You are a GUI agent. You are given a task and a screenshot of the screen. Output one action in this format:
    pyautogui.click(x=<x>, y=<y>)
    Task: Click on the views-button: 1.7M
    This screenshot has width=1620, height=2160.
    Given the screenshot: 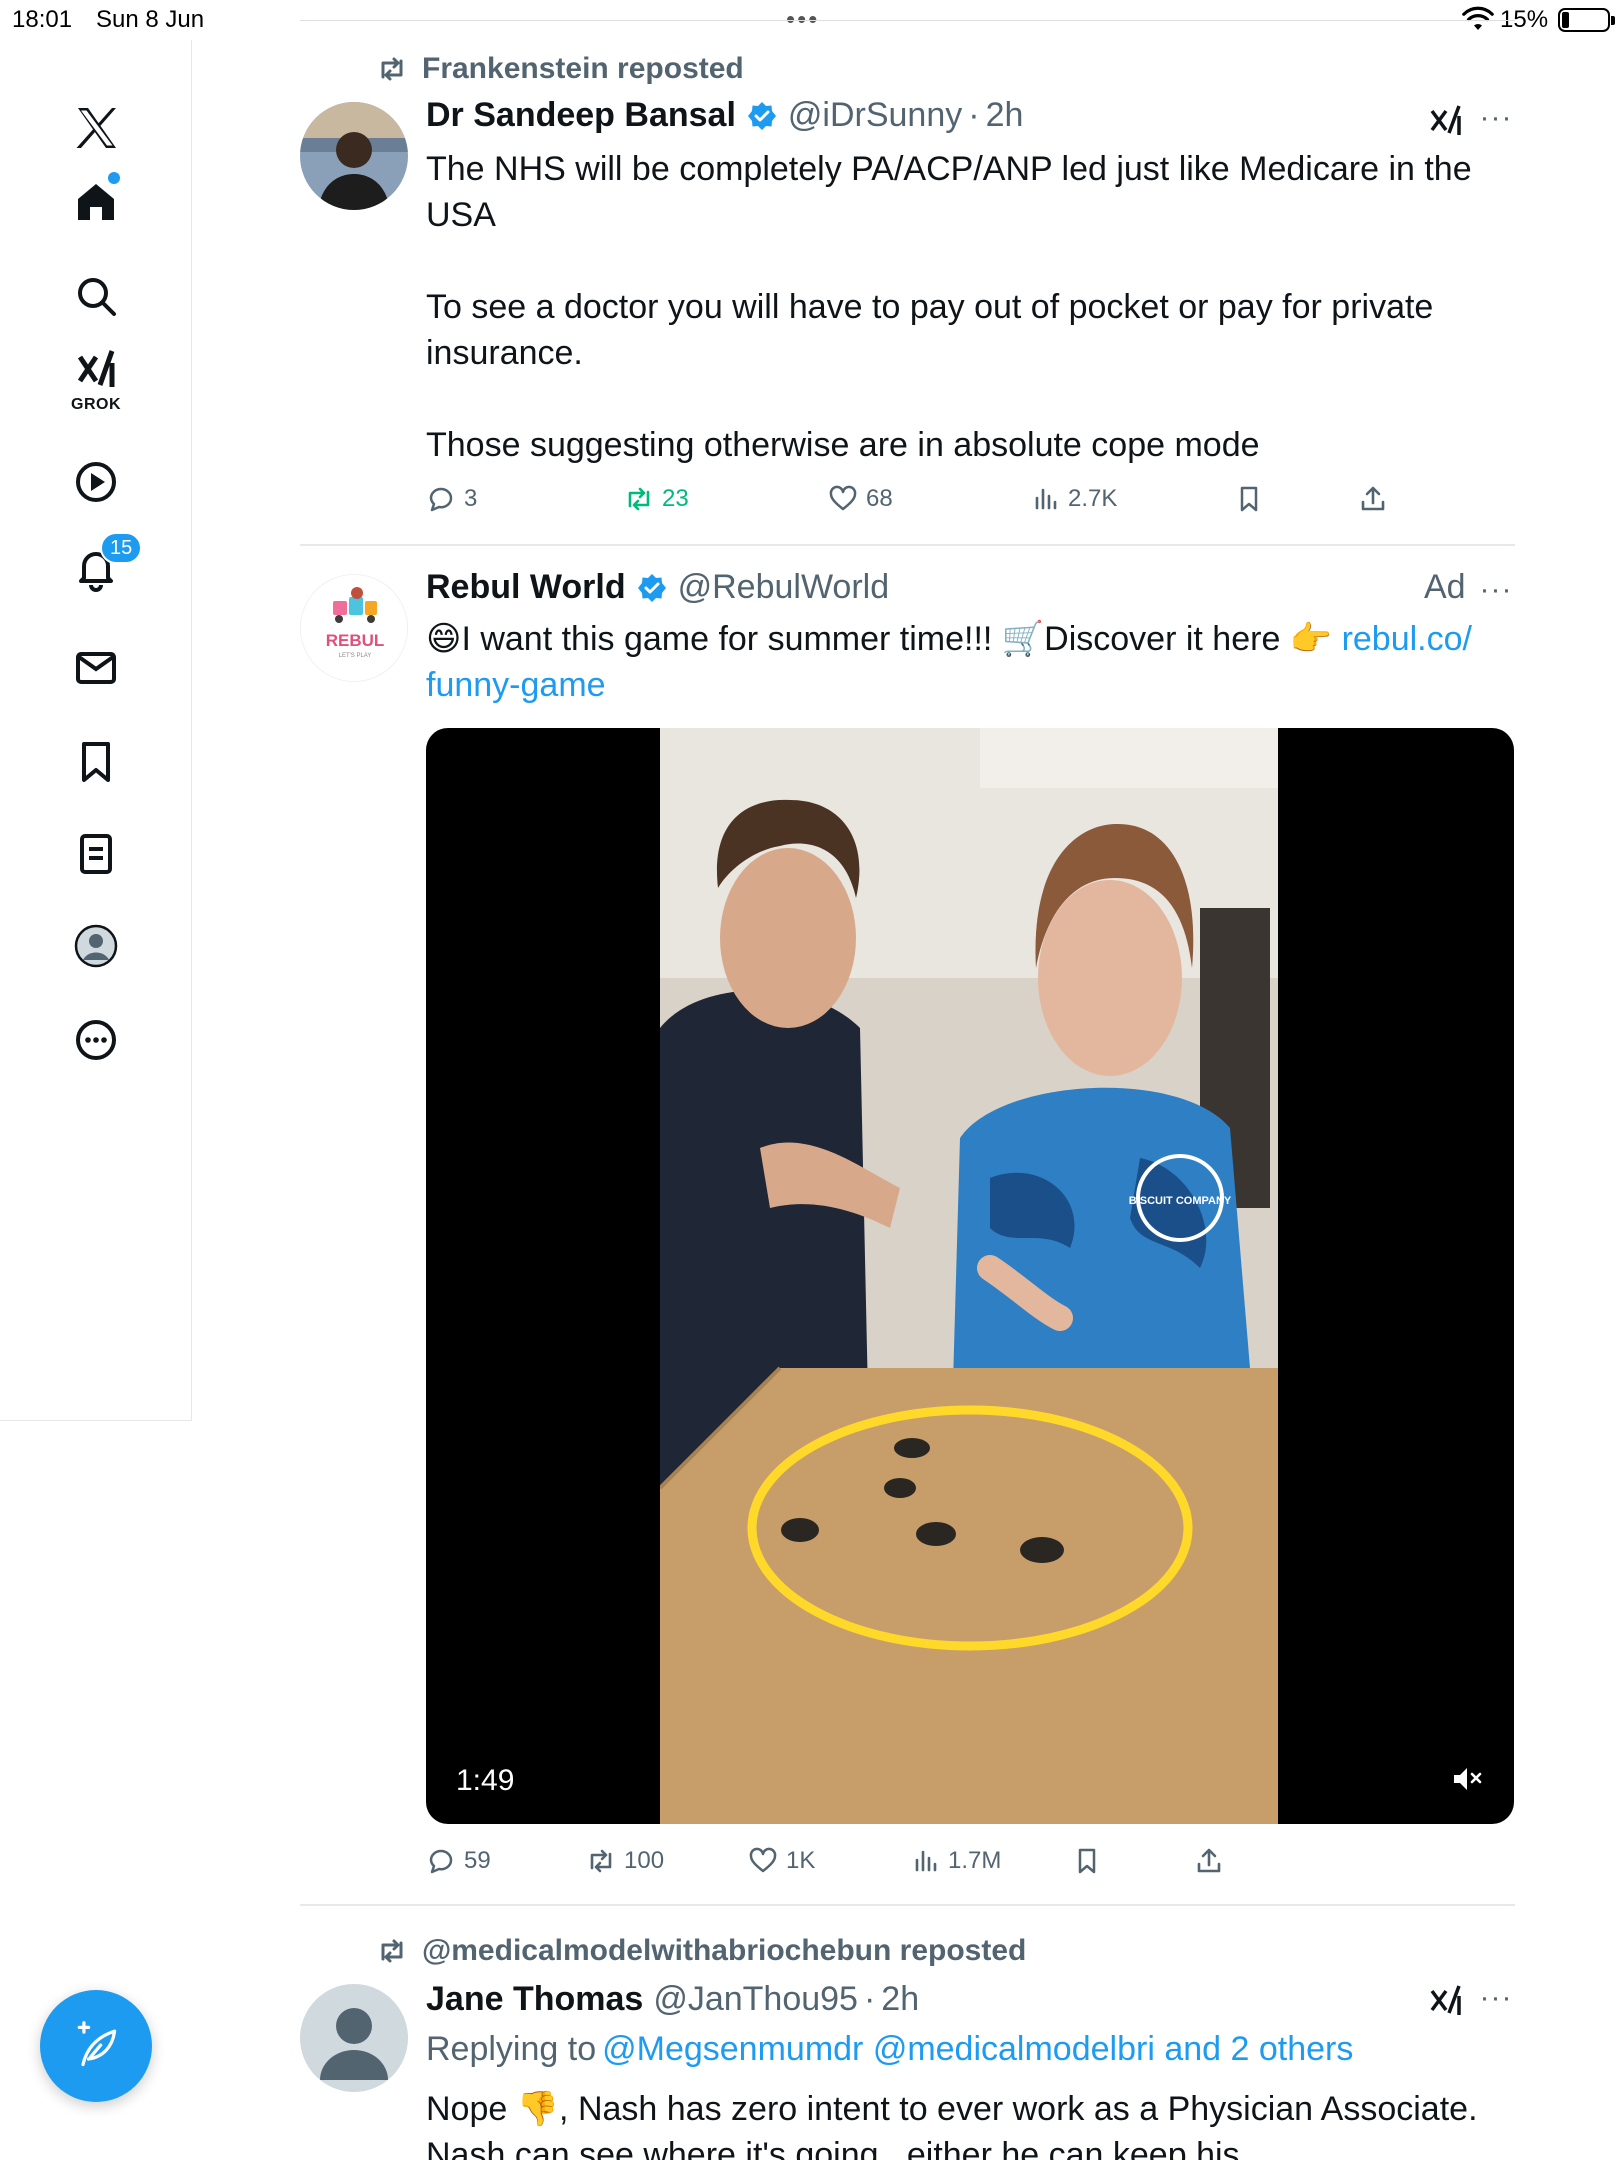 What is the action you would take?
    pyautogui.click(x=955, y=1861)
    